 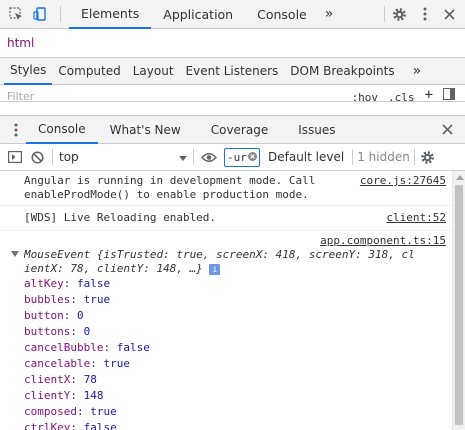 I want to click on kebab-menu-icon, so click(x=425, y=14).